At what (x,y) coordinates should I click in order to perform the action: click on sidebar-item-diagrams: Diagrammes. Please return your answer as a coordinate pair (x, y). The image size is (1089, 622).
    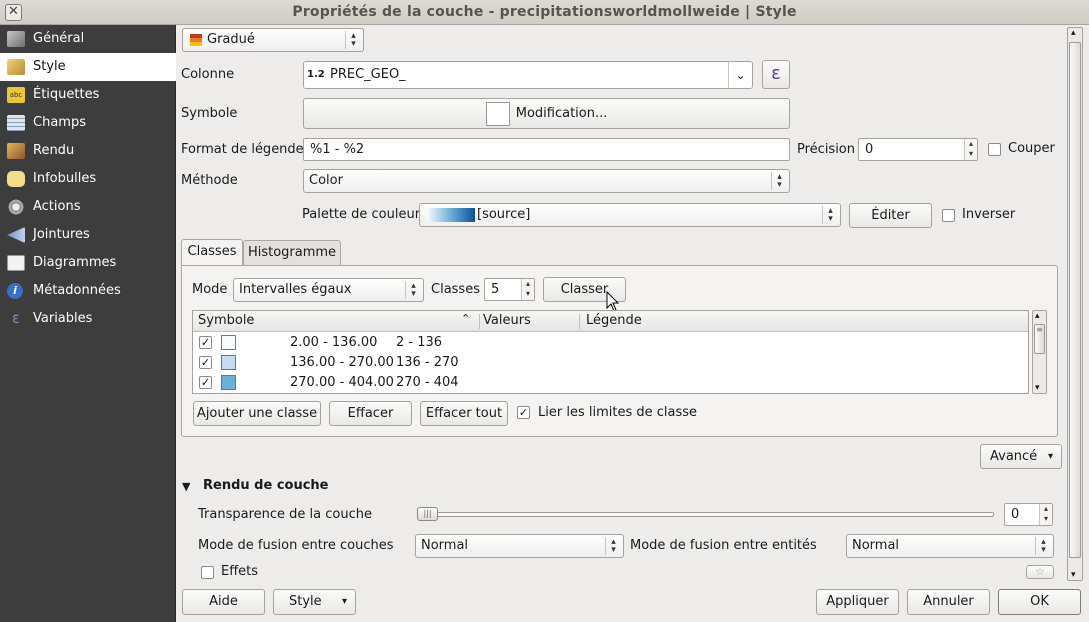
    Looking at the image, I should click on (88, 263).